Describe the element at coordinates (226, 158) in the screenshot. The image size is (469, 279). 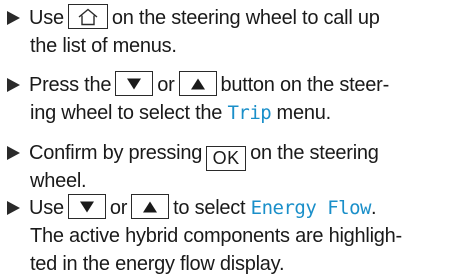
I see `ok-button-key: OK` at that location.